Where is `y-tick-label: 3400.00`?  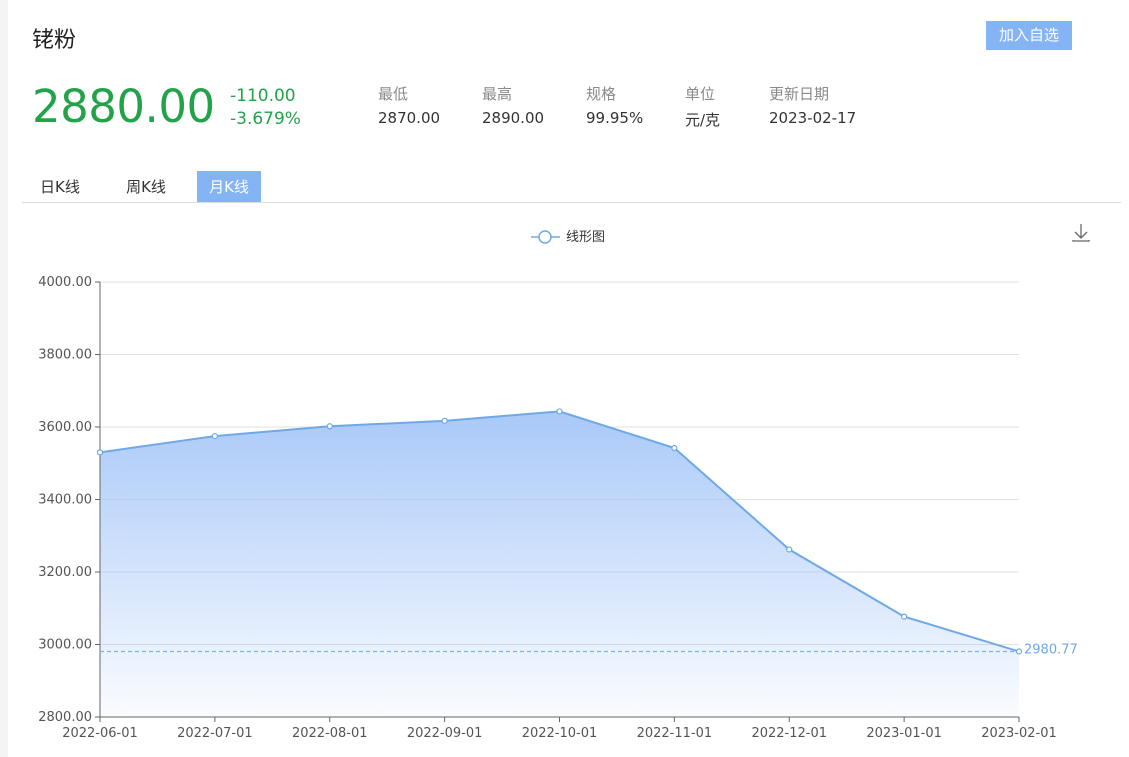
y-tick-label: 3400.00 is located at coordinates (65, 500).